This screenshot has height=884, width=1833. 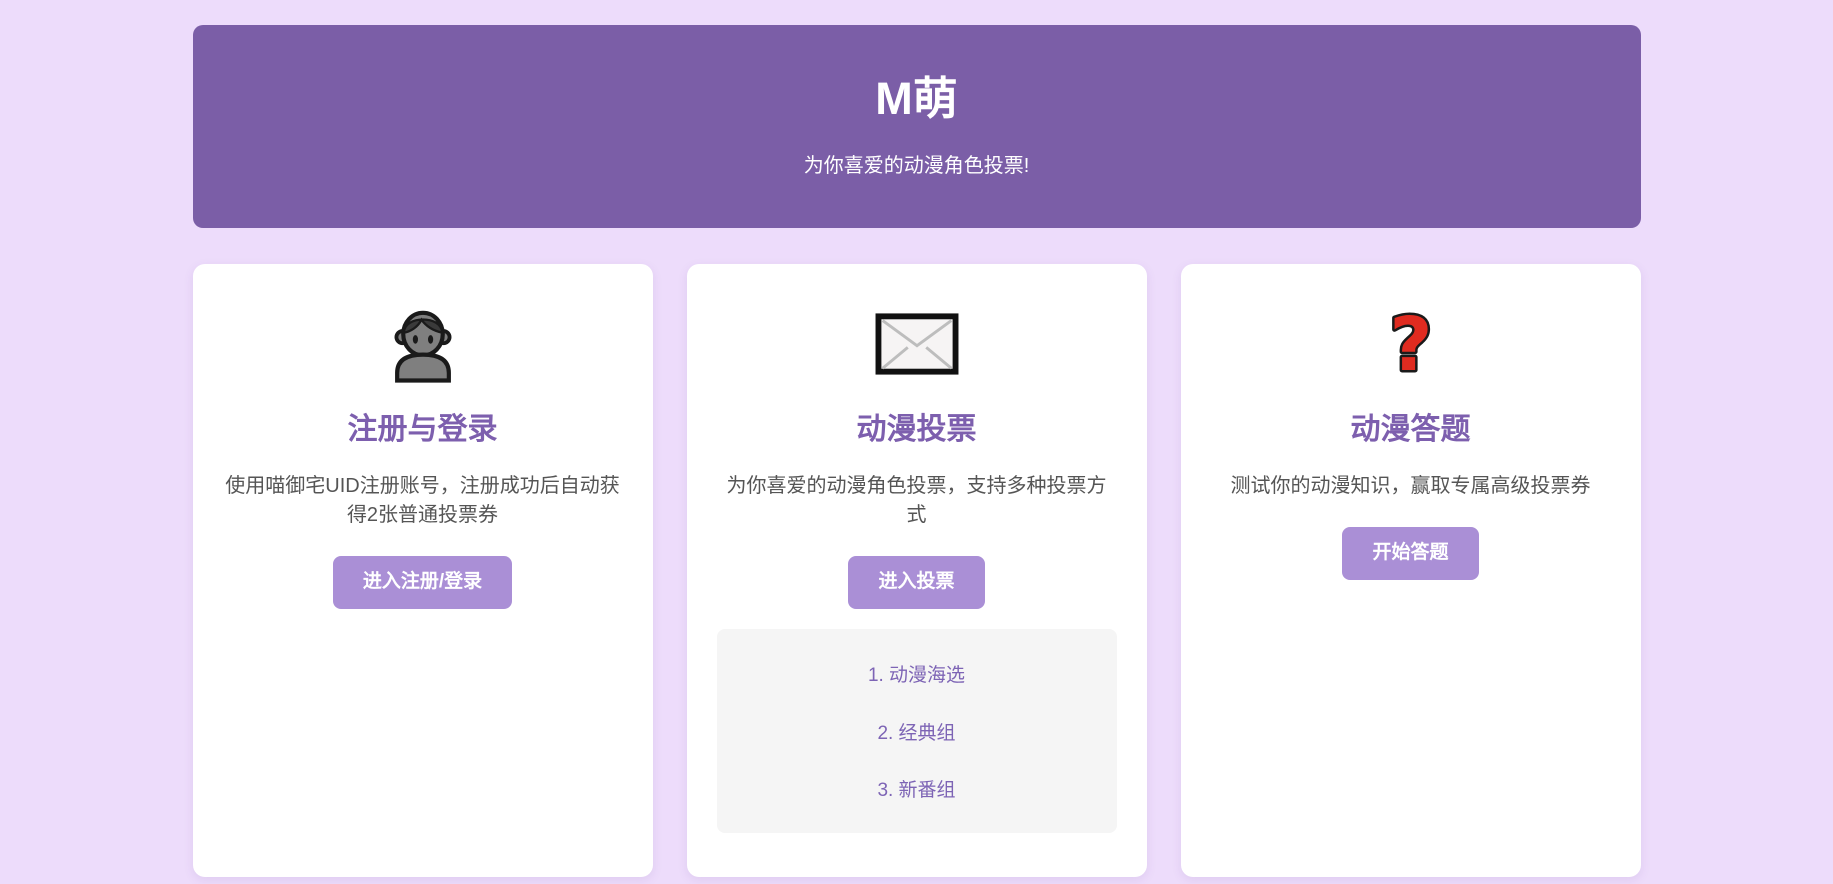 What do you see at coordinates (917, 734) in the screenshot?
I see `voting-group-link-classic: 2. 经典组` at bounding box center [917, 734].